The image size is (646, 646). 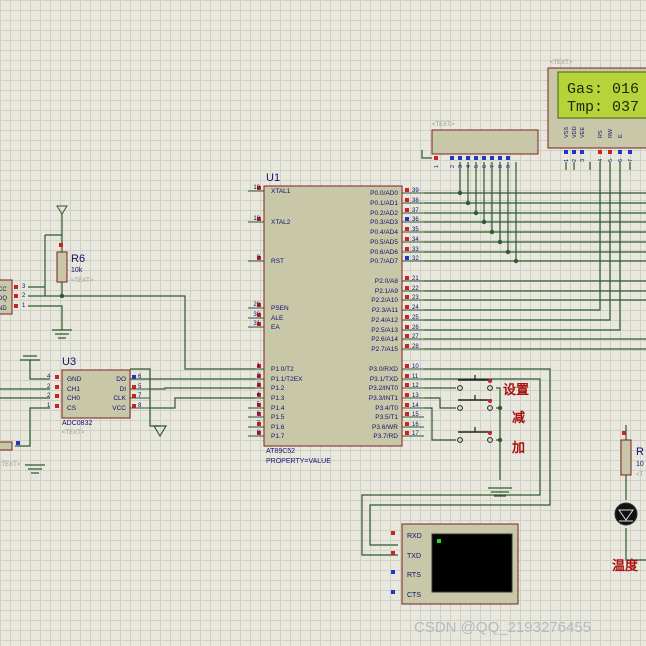 What do you see at coordinates (6, 446) in the screenshot?
I see `left-resistor-body` at bounding box center [6, 446].